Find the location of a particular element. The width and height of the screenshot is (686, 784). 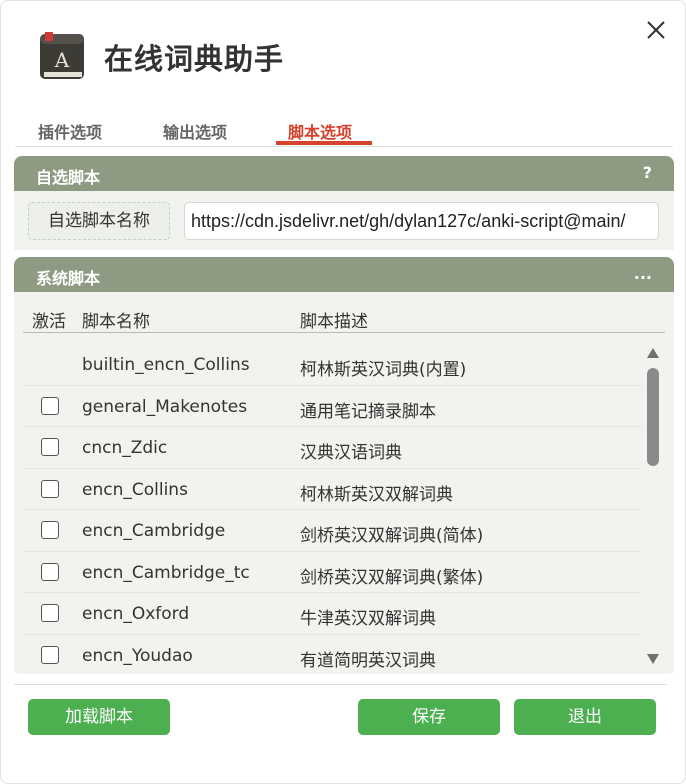

svg-text: A is located at coordinates (62, 60).